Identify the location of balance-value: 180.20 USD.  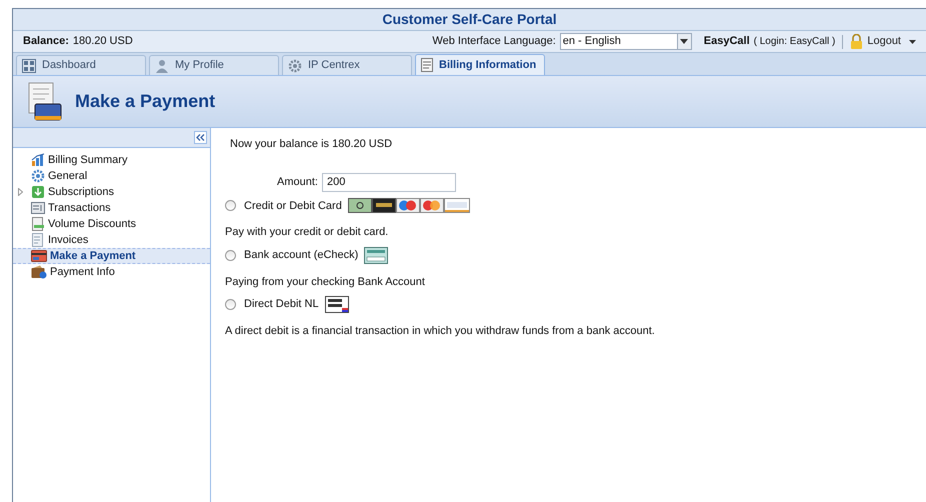
(102, 42).